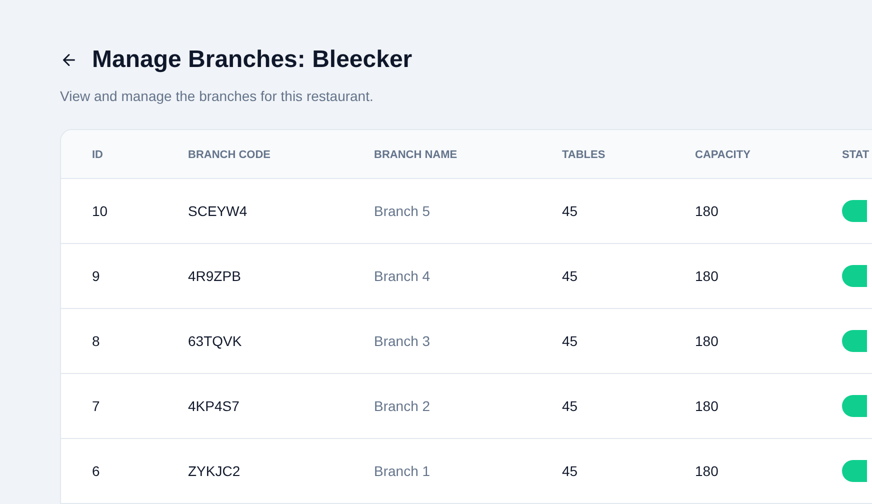 This screenshot has height=504, width=872. Describe the element at coordinates (217, 96) in the screenshot. I see `page-subtitle: View and manage the branches for this restaurant.` at that location.